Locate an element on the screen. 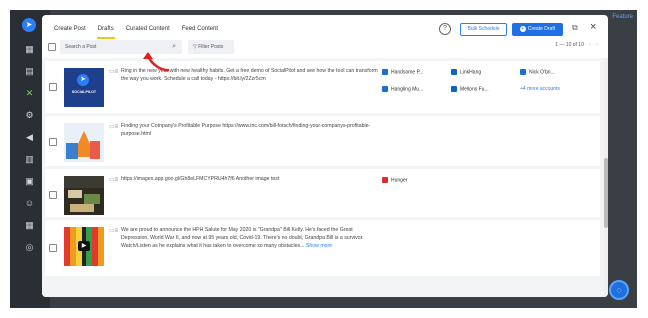 The image size is (648, 318). pagination: 1 — 10 of 10 ‹ › is located at coordinates (576, 45).